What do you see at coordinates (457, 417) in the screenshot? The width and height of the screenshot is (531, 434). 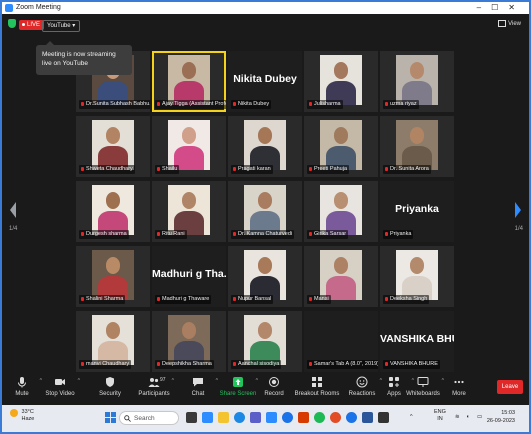 I see `wifi-icon: ≋` at bounding box center [457, 417].